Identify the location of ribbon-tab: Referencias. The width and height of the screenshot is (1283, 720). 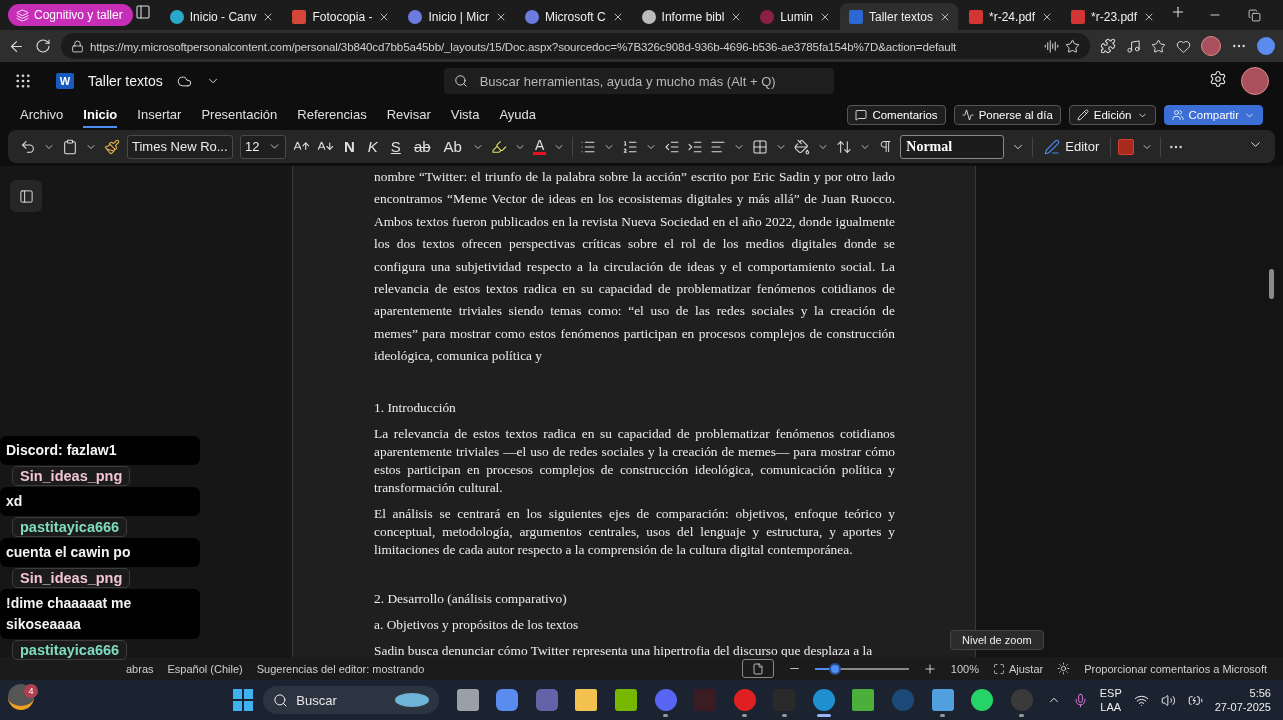
(332, 115).